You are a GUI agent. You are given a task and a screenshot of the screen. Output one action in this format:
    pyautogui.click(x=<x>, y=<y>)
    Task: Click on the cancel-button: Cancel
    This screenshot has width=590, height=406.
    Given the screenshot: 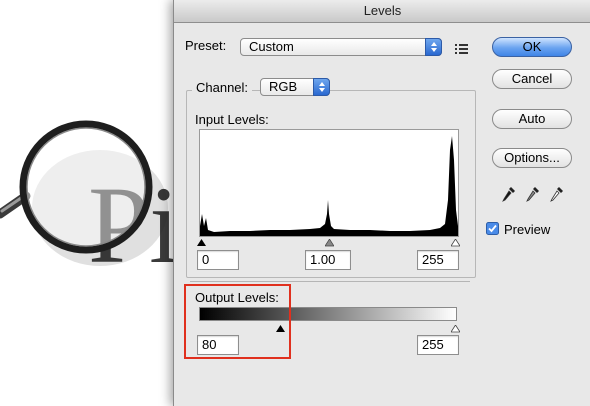 What is the action you would take?
    pyautogui.click(x=532, y=79)
    